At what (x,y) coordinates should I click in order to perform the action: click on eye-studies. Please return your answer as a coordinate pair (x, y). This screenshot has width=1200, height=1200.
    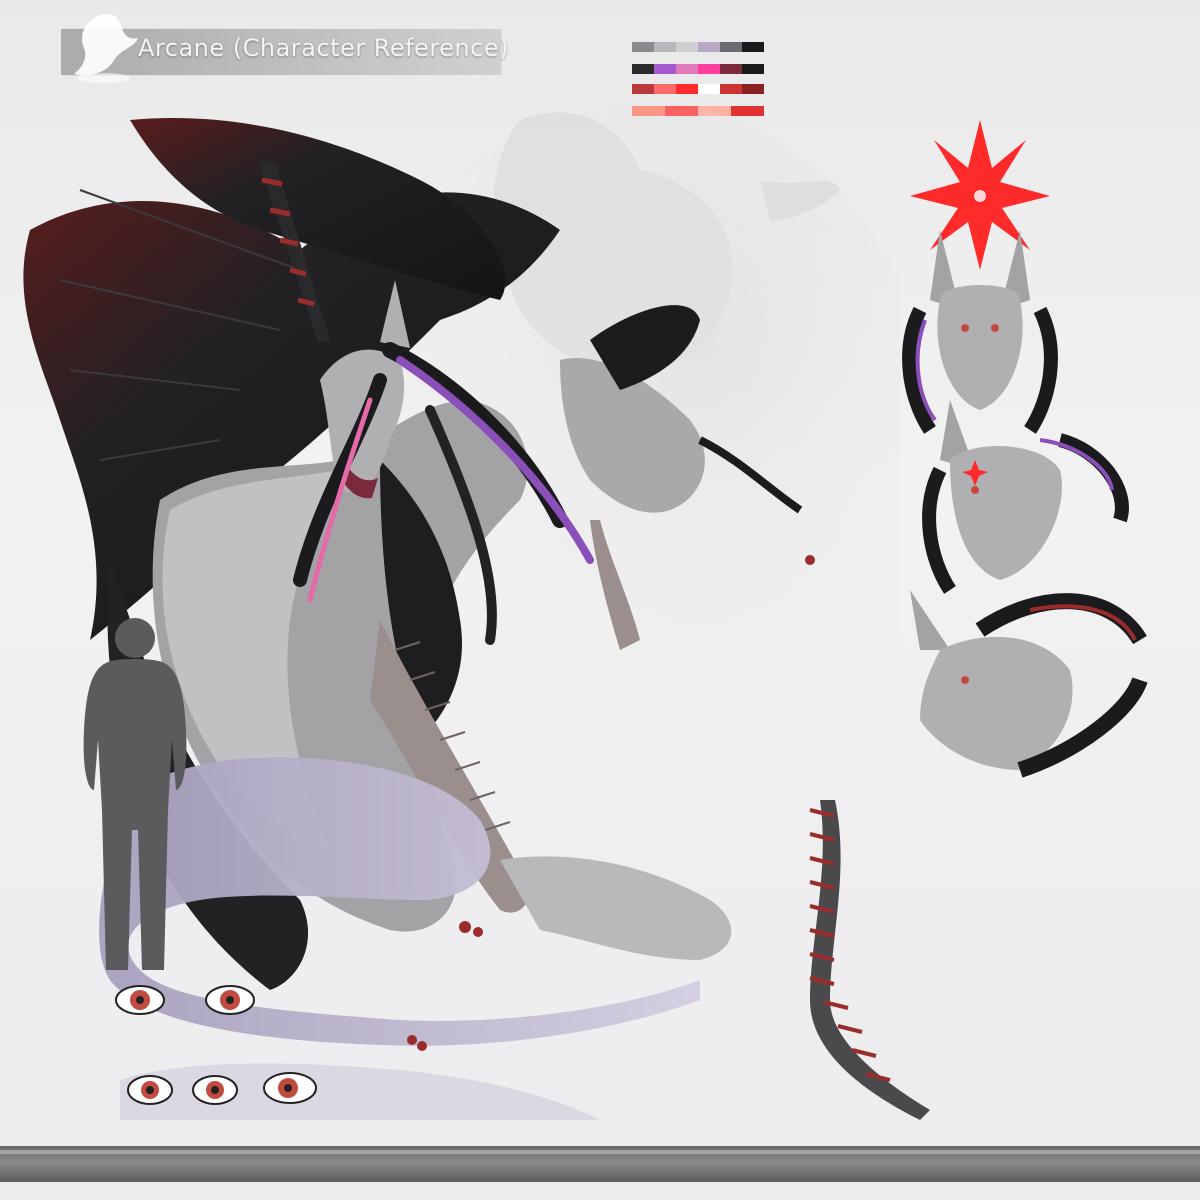
    Looking at the image, I should click on (216, 1045).